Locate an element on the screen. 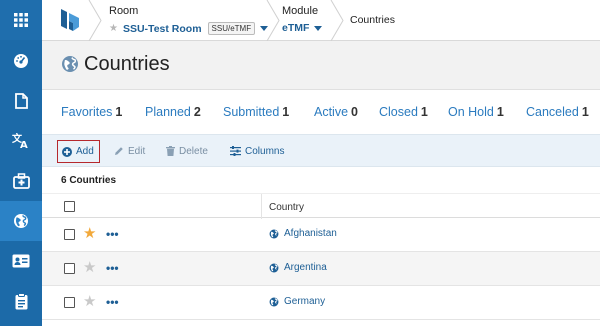 The height and width of the screenshot is (326, 600). tab-planned: Planned 2 is located at coordinates (173, 112).